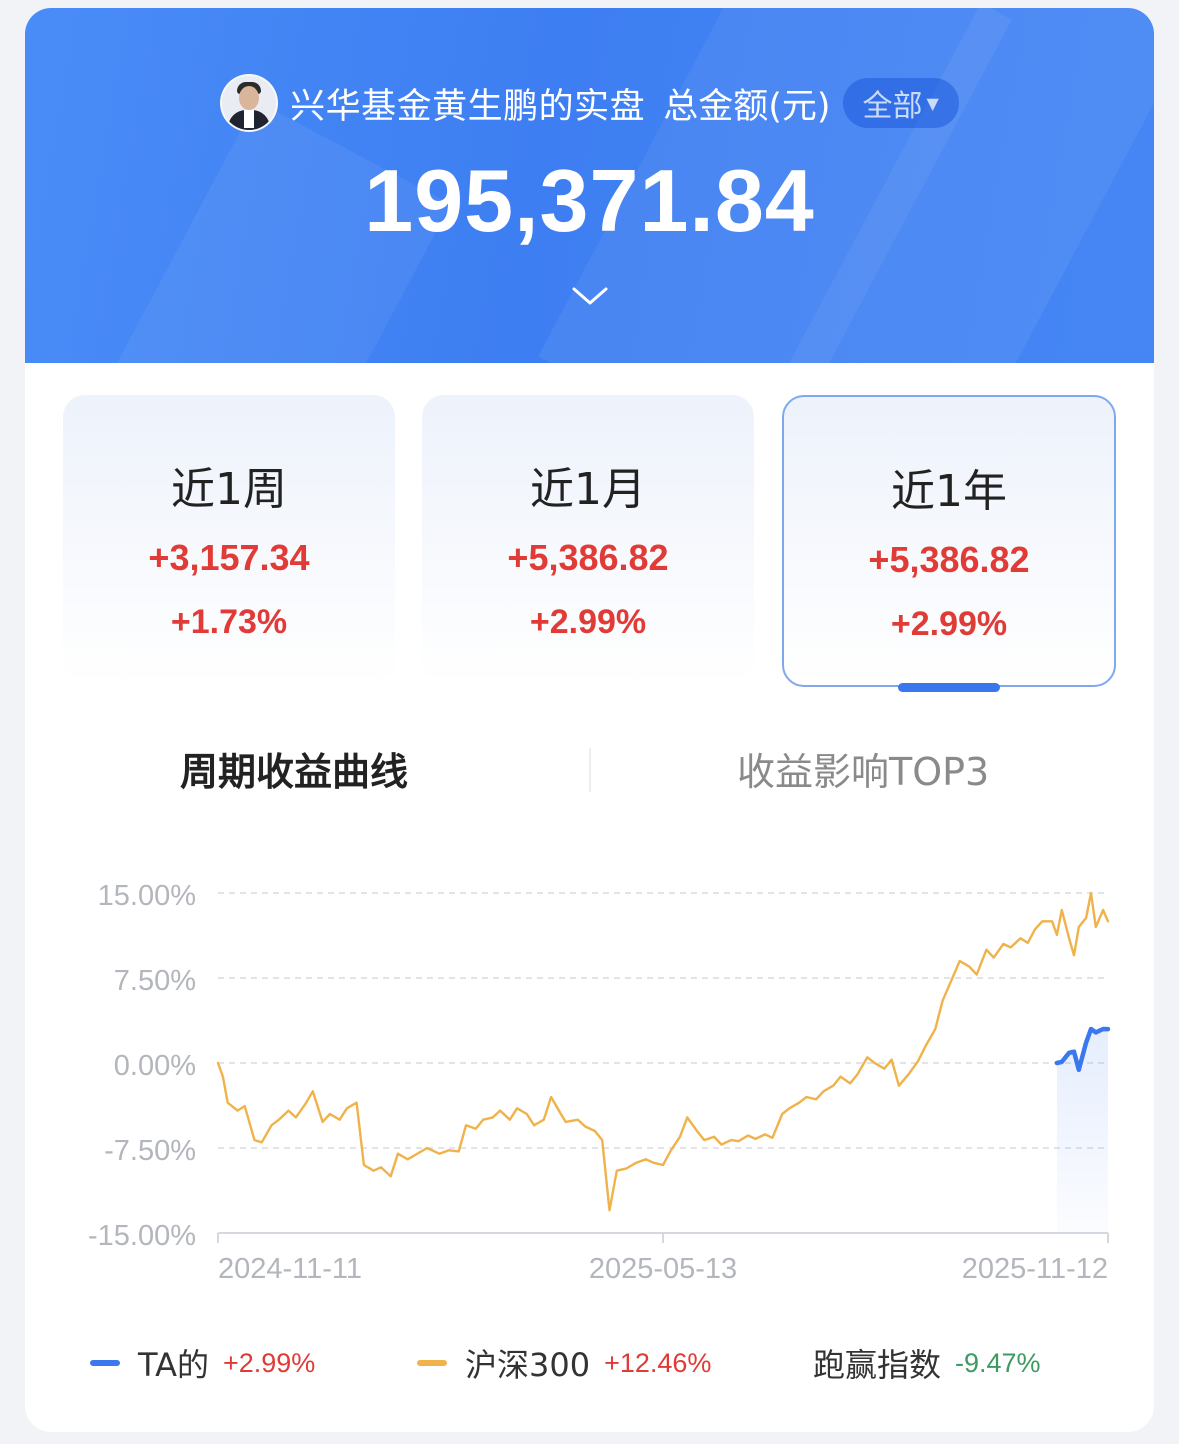  I want to click on tab-divider, so click(590, 770).